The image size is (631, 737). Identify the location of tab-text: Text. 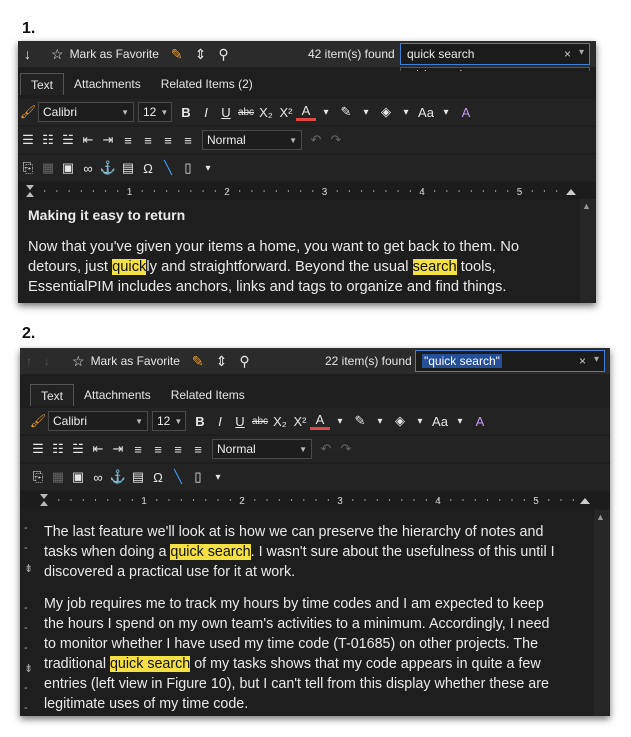
(42, 84).